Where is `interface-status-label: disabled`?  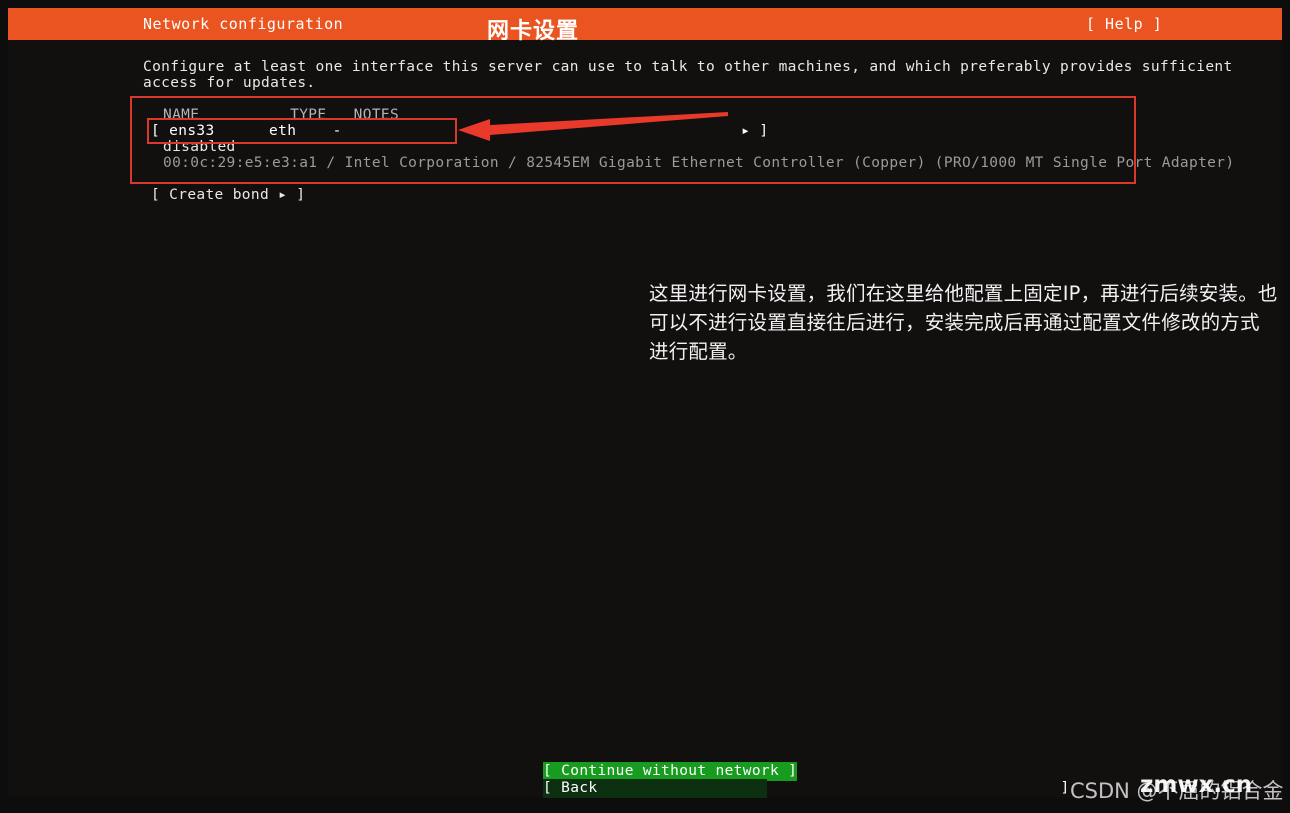 interface-status-label: disabled is located at coordinates (199, 147).